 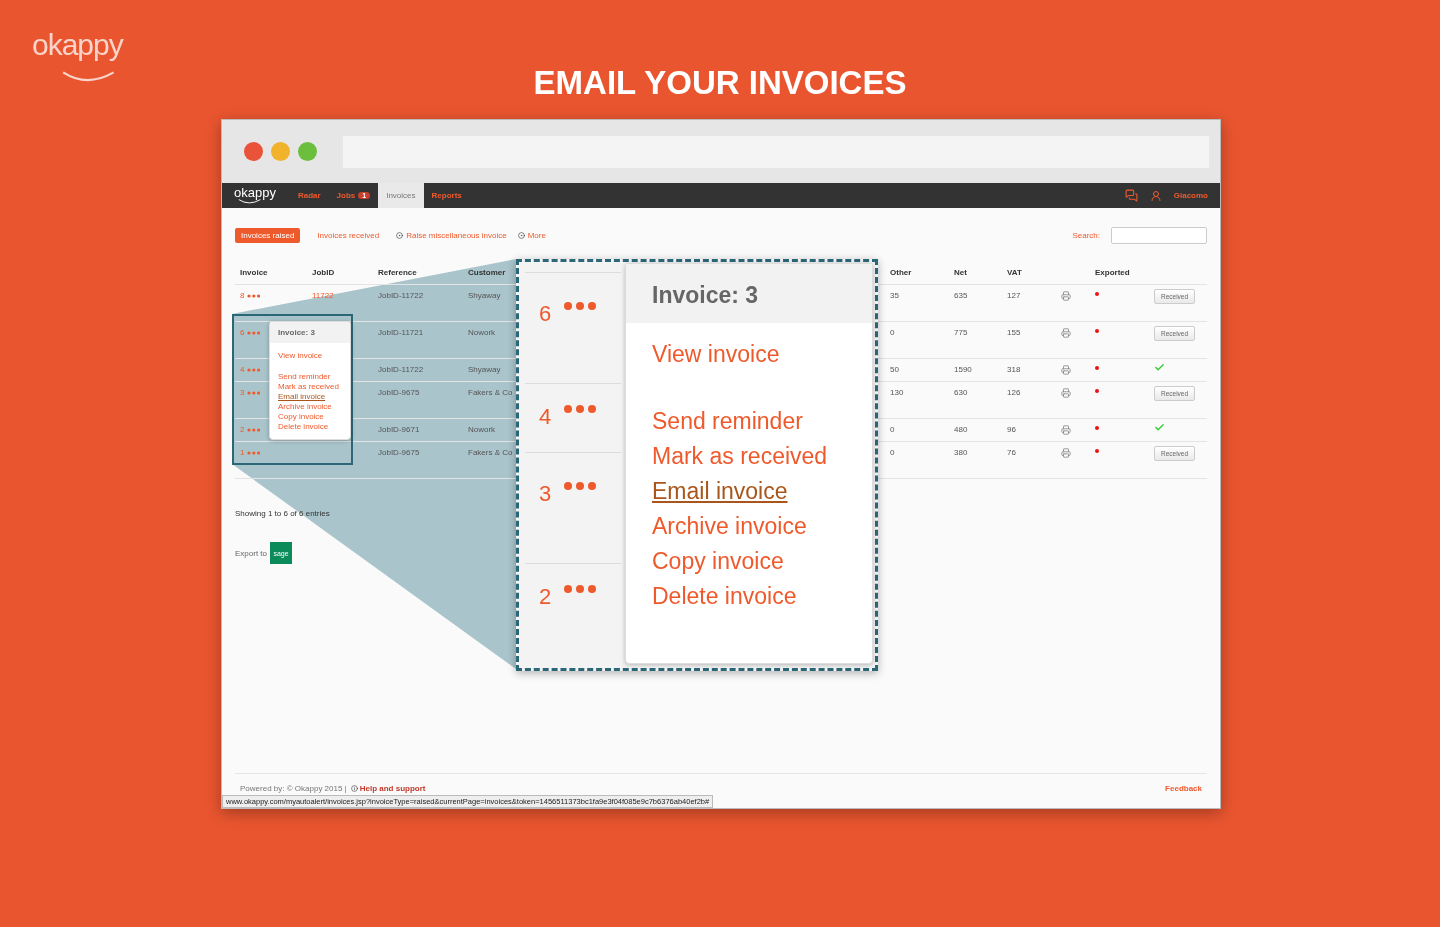 What do you see at coordinates (961, 429) in the screenshot?
I see `table-cell-text: 480` at bounding box center [961, 429].